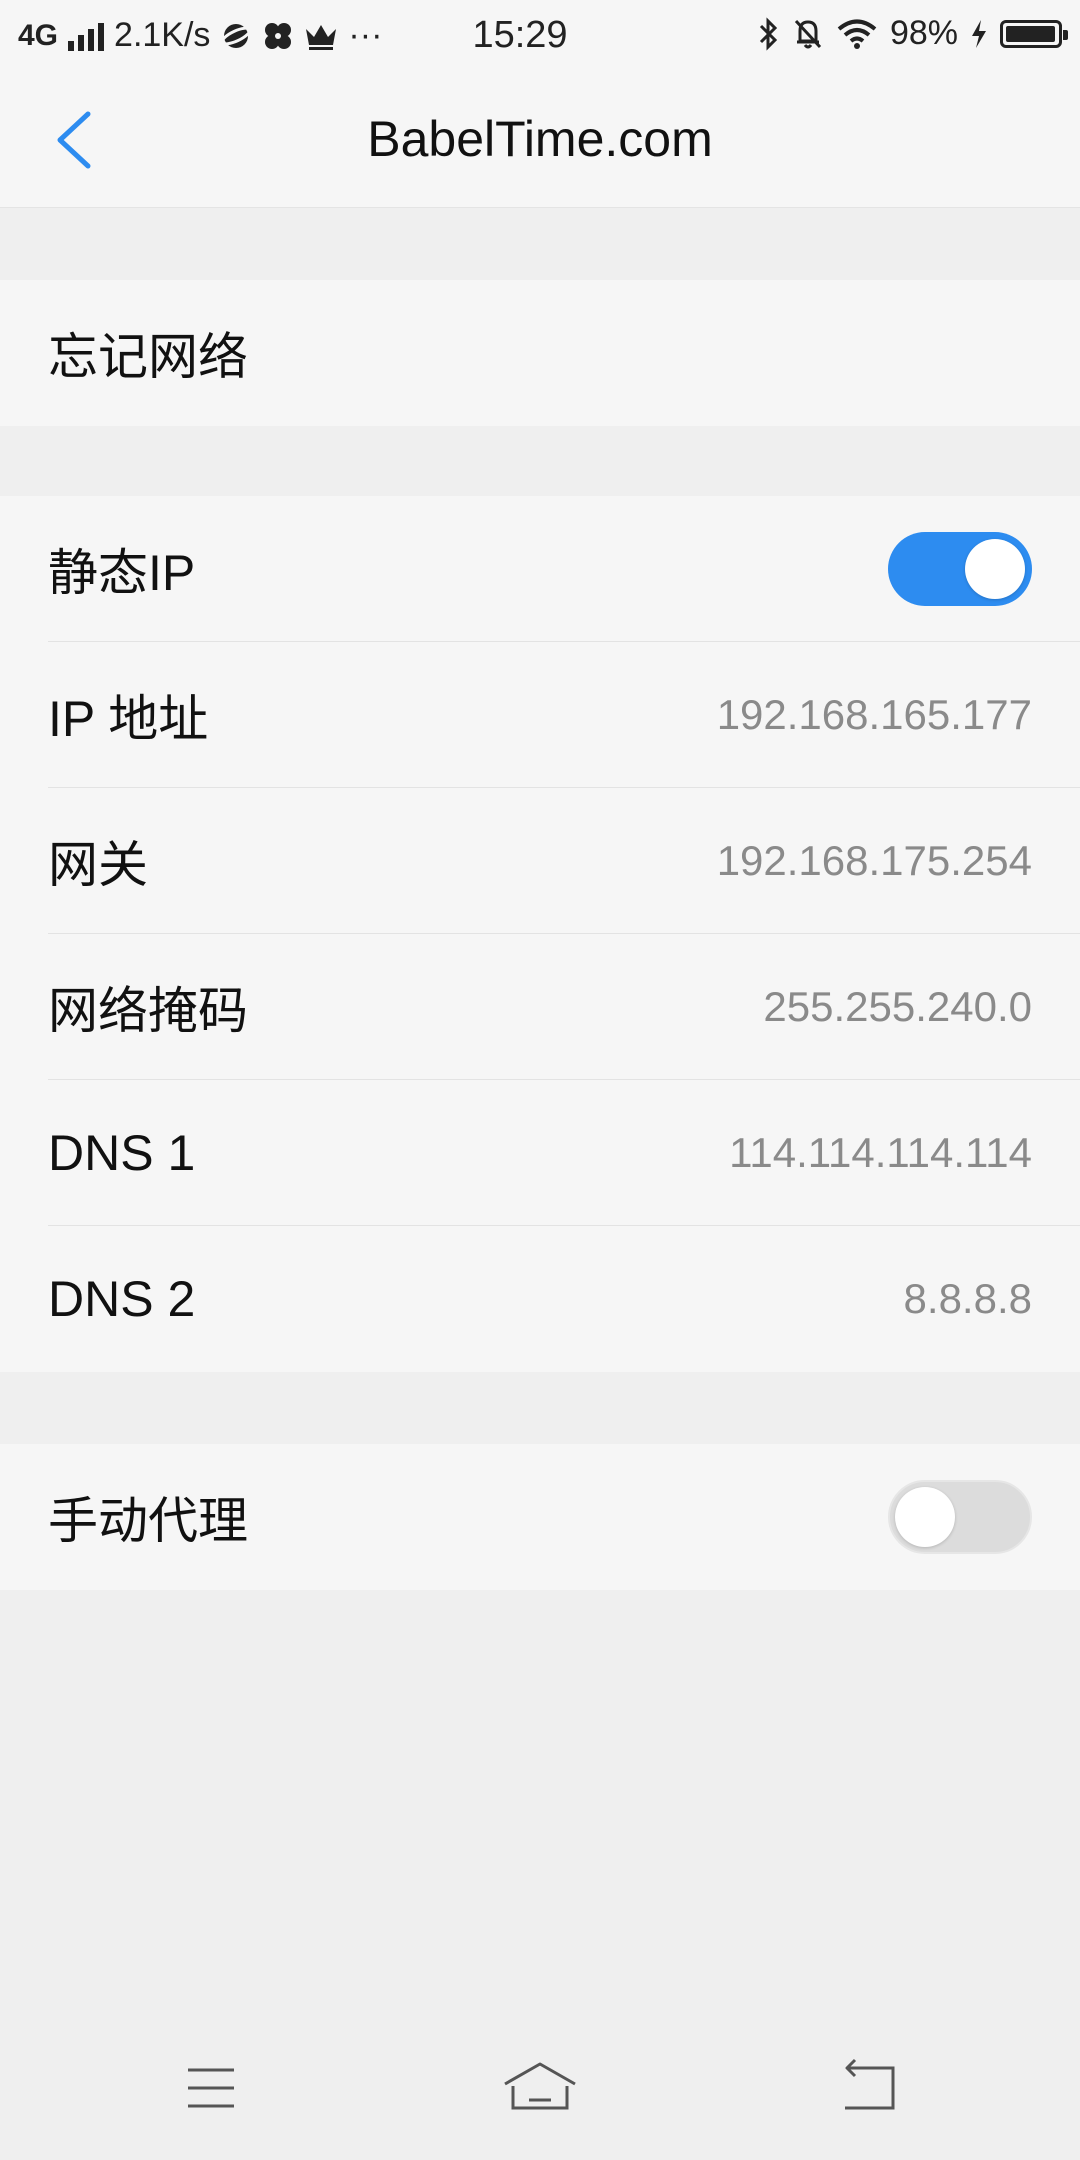  What do you see at coordinates (540, 1007) in the screenshot?
I see `netmask-row: 网络掩码 255.255.240.0` at bounding box center [540, 1007].